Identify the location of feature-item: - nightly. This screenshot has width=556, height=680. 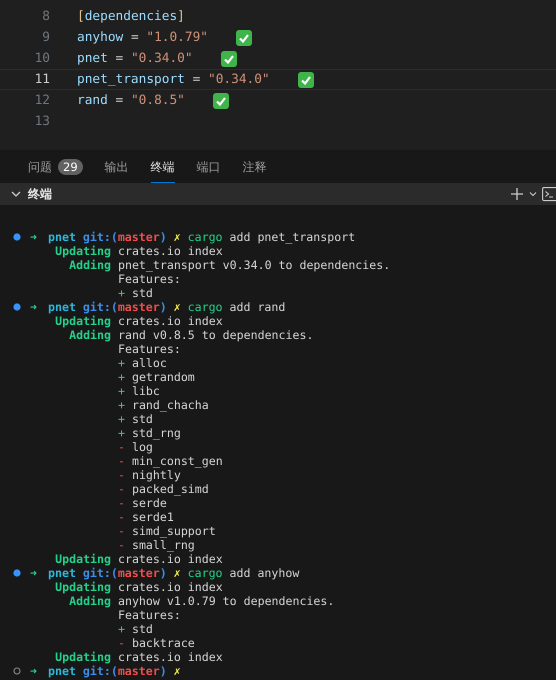
(149, 475).